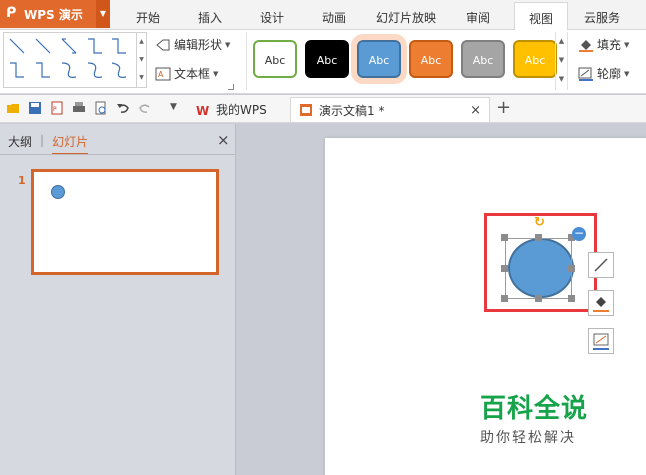  Describe the element at coordinates (541, 16) in the screenshot. I see `menu-view: 视图` at that location.